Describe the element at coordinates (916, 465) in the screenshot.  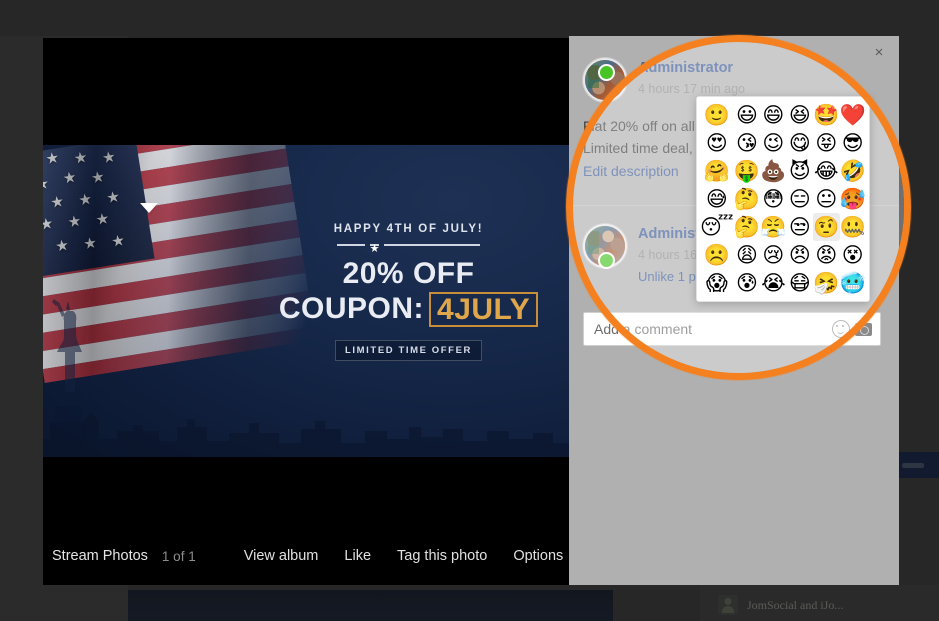
I see `background-button` at that location.